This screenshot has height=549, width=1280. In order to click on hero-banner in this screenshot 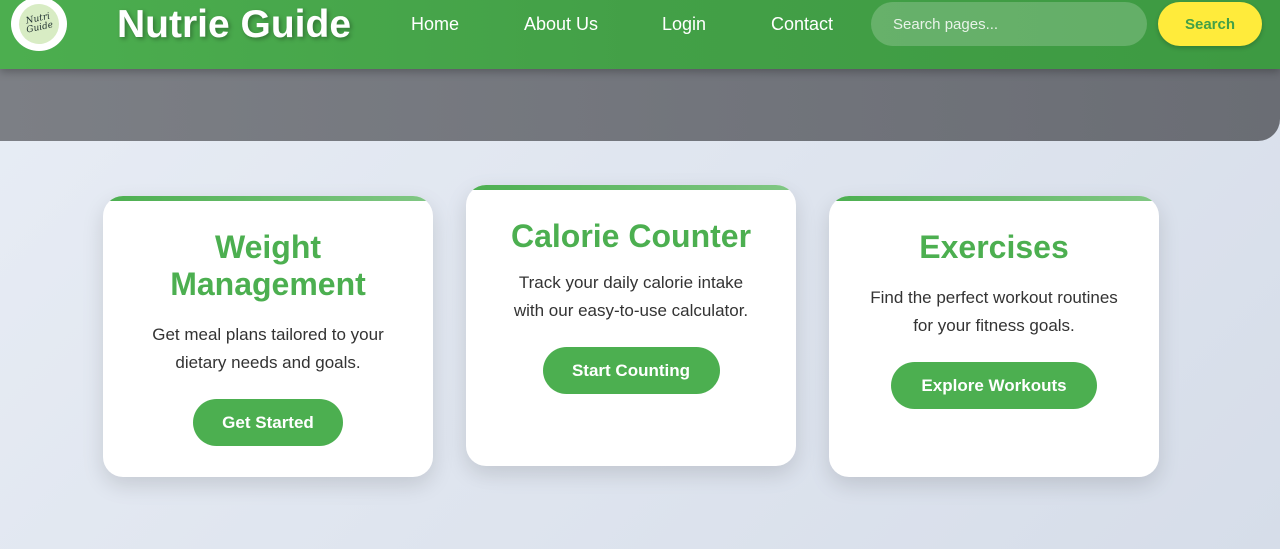, I will do `click(640, 105)`.